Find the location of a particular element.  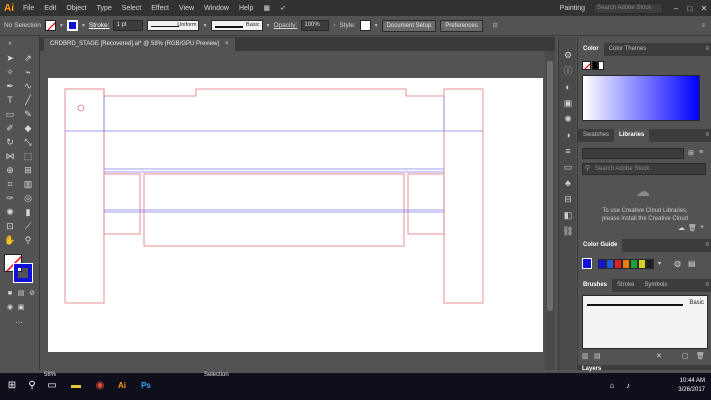

gpu-rocket-icon: ➶ is located at coordinates (283, 8).